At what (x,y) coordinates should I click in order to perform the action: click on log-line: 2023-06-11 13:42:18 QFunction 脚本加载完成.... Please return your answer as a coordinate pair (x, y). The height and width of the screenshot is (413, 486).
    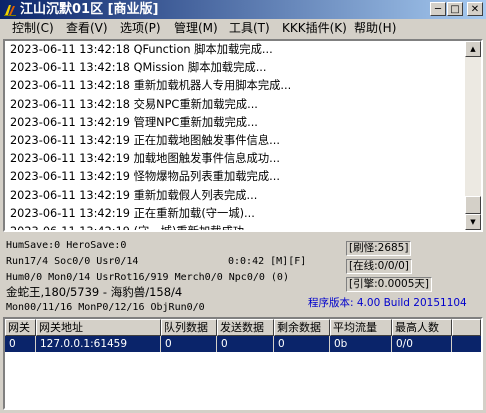
    Looking at the image, I should click on (141, 49).